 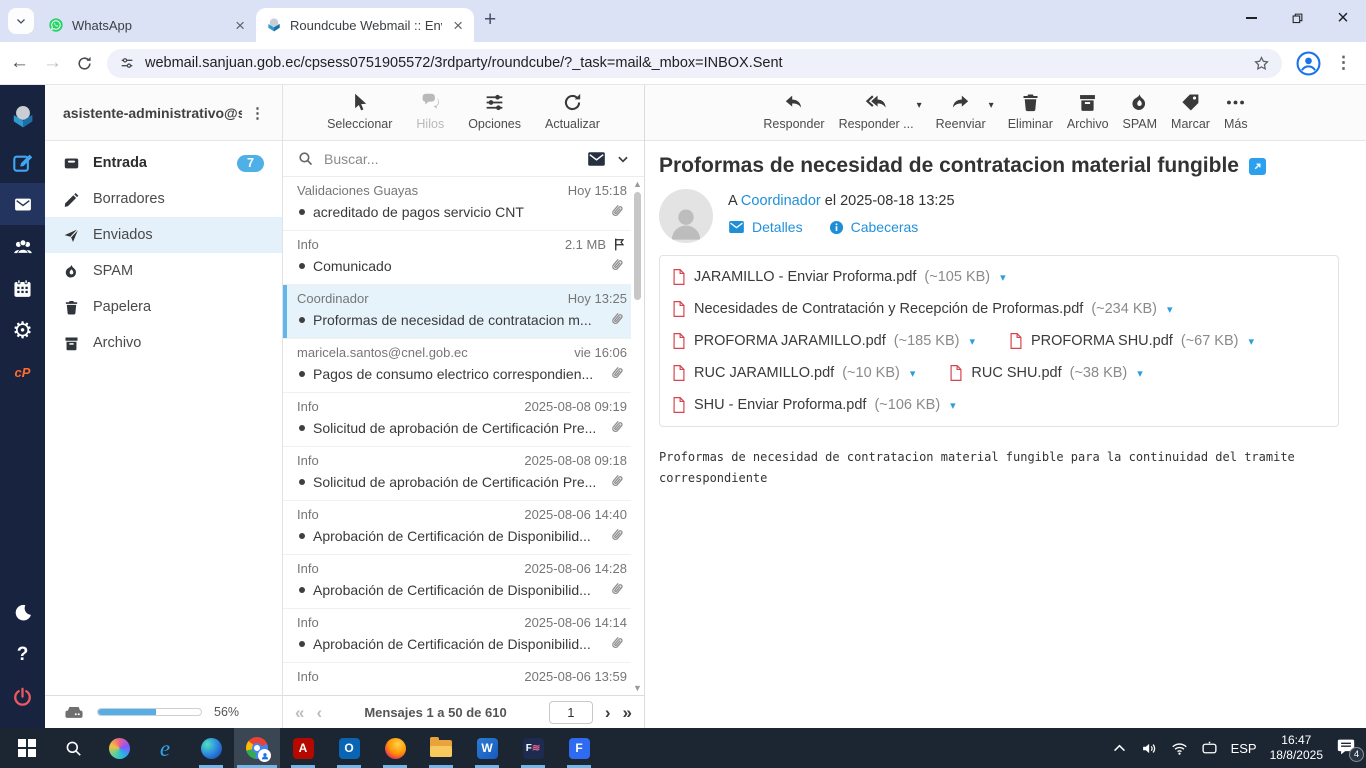 I want to click on notification-center-icon: 4, so click(x=1350, y=750).